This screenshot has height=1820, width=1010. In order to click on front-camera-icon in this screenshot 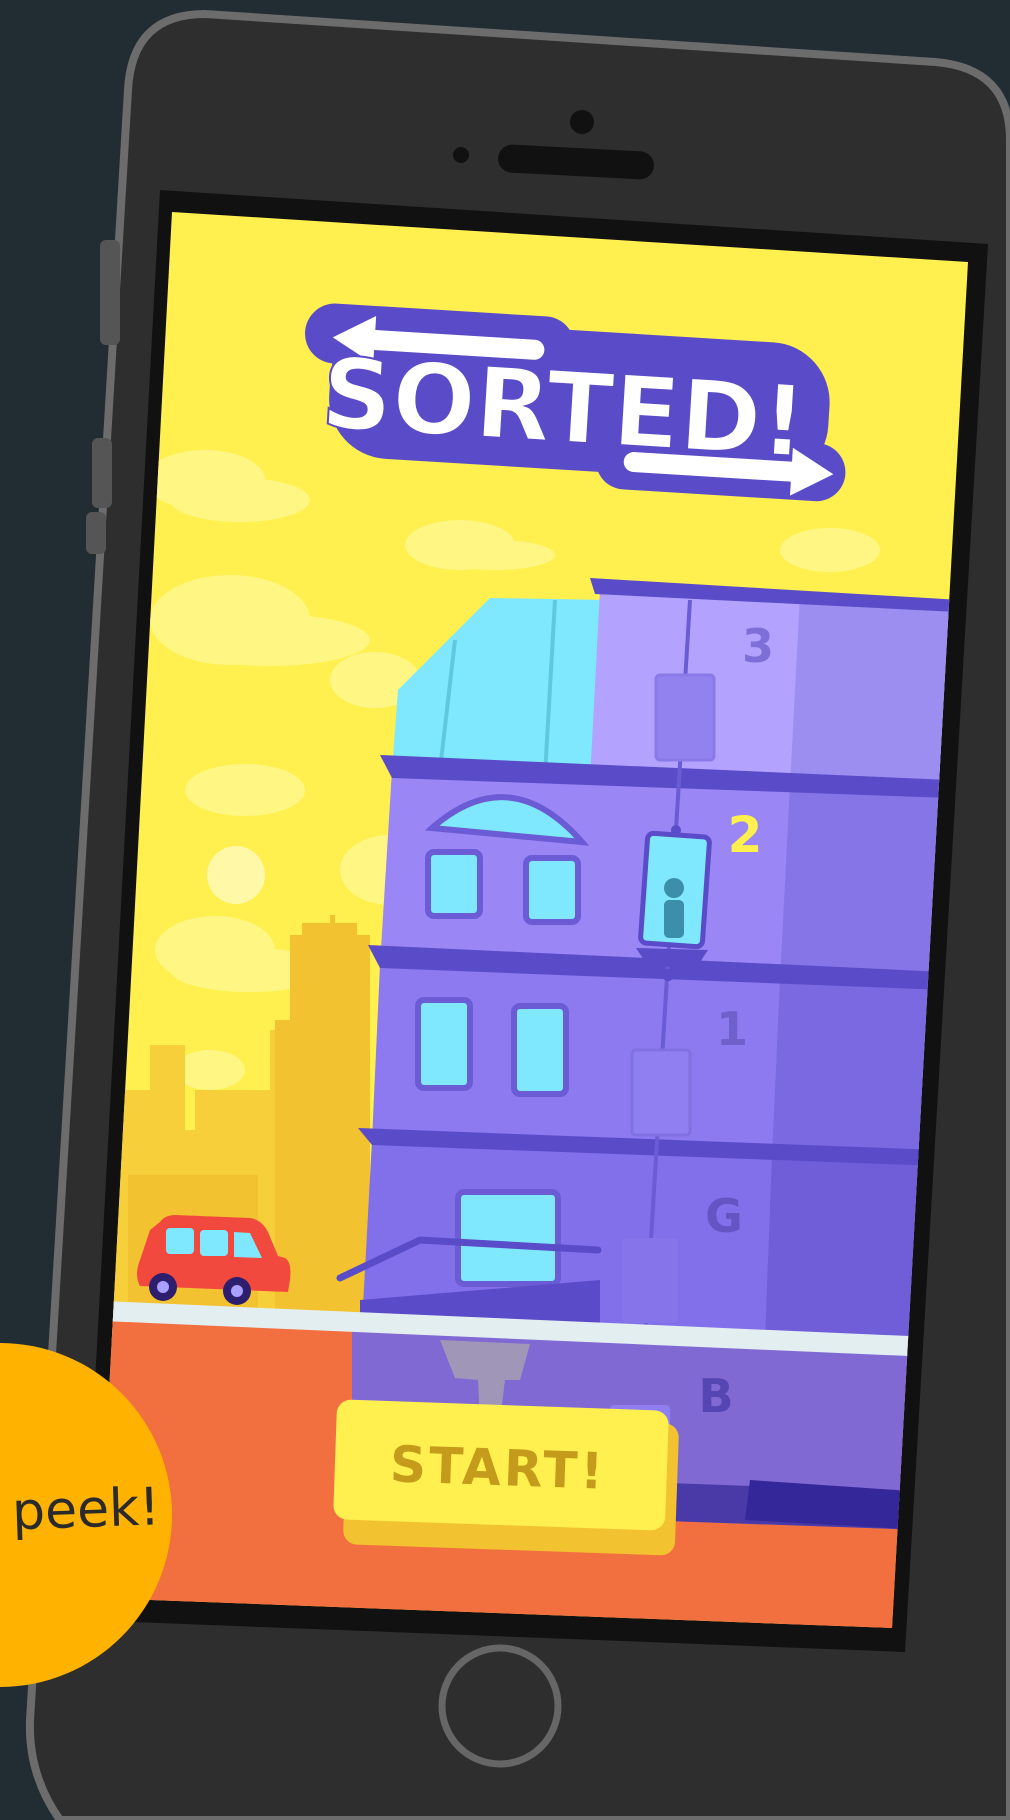, I will do `click(582, 122)`.